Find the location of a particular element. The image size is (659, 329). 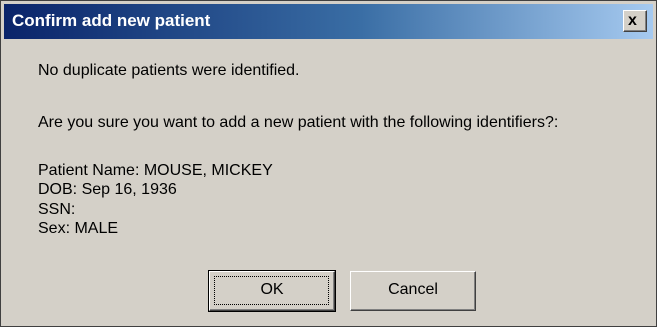

cancel-button: Cancel is located at coordinates (413, 291).